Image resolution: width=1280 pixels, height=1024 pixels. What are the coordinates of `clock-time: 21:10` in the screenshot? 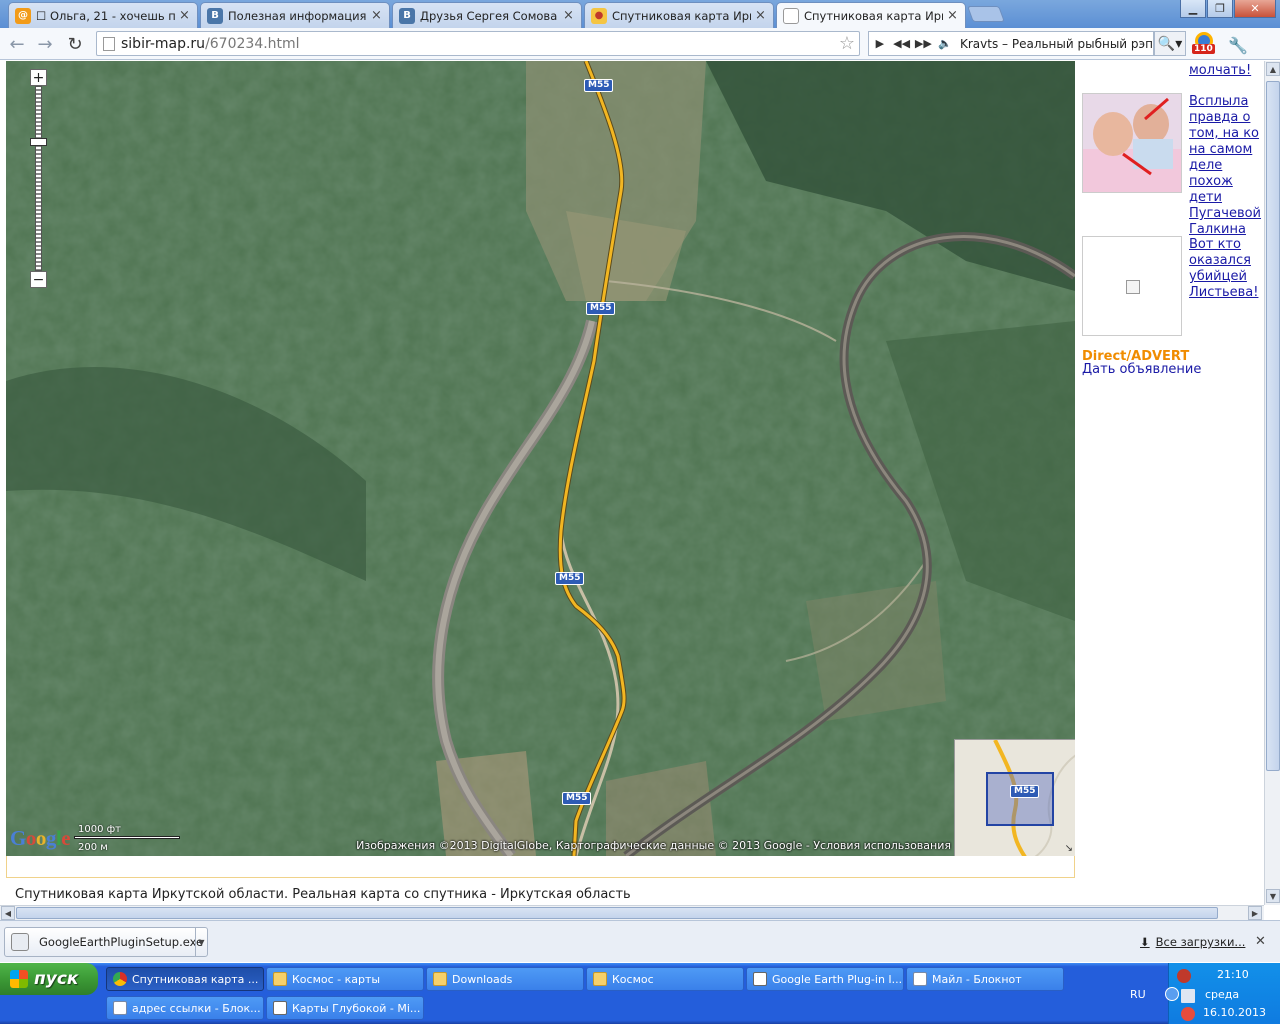 It's located at (1233, 974).